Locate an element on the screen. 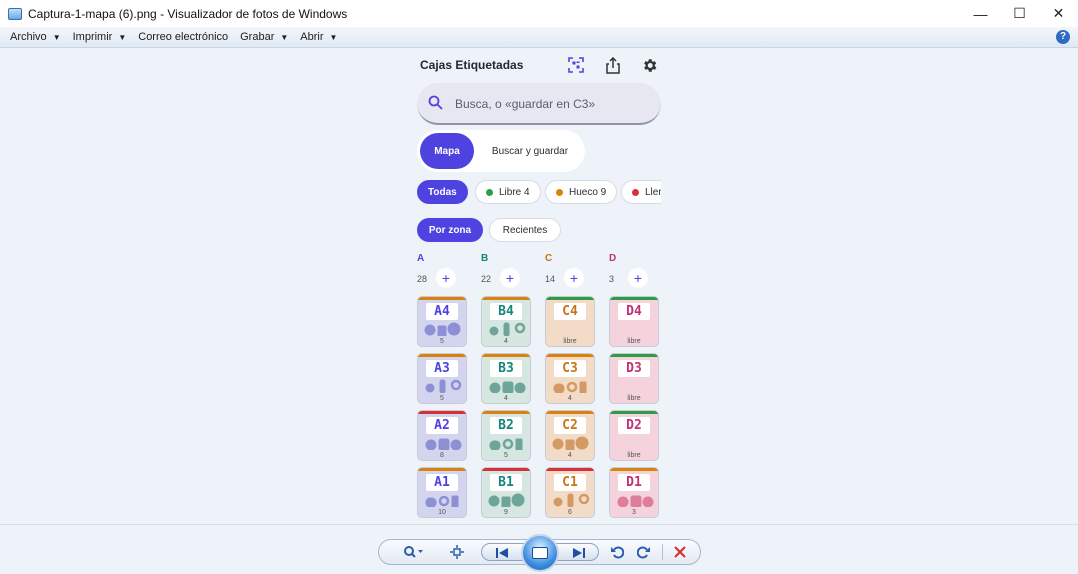 The height and width of the screenshot is (574, 1078). box-tile-c3: C3 4 is located at coordinates (570, 378).